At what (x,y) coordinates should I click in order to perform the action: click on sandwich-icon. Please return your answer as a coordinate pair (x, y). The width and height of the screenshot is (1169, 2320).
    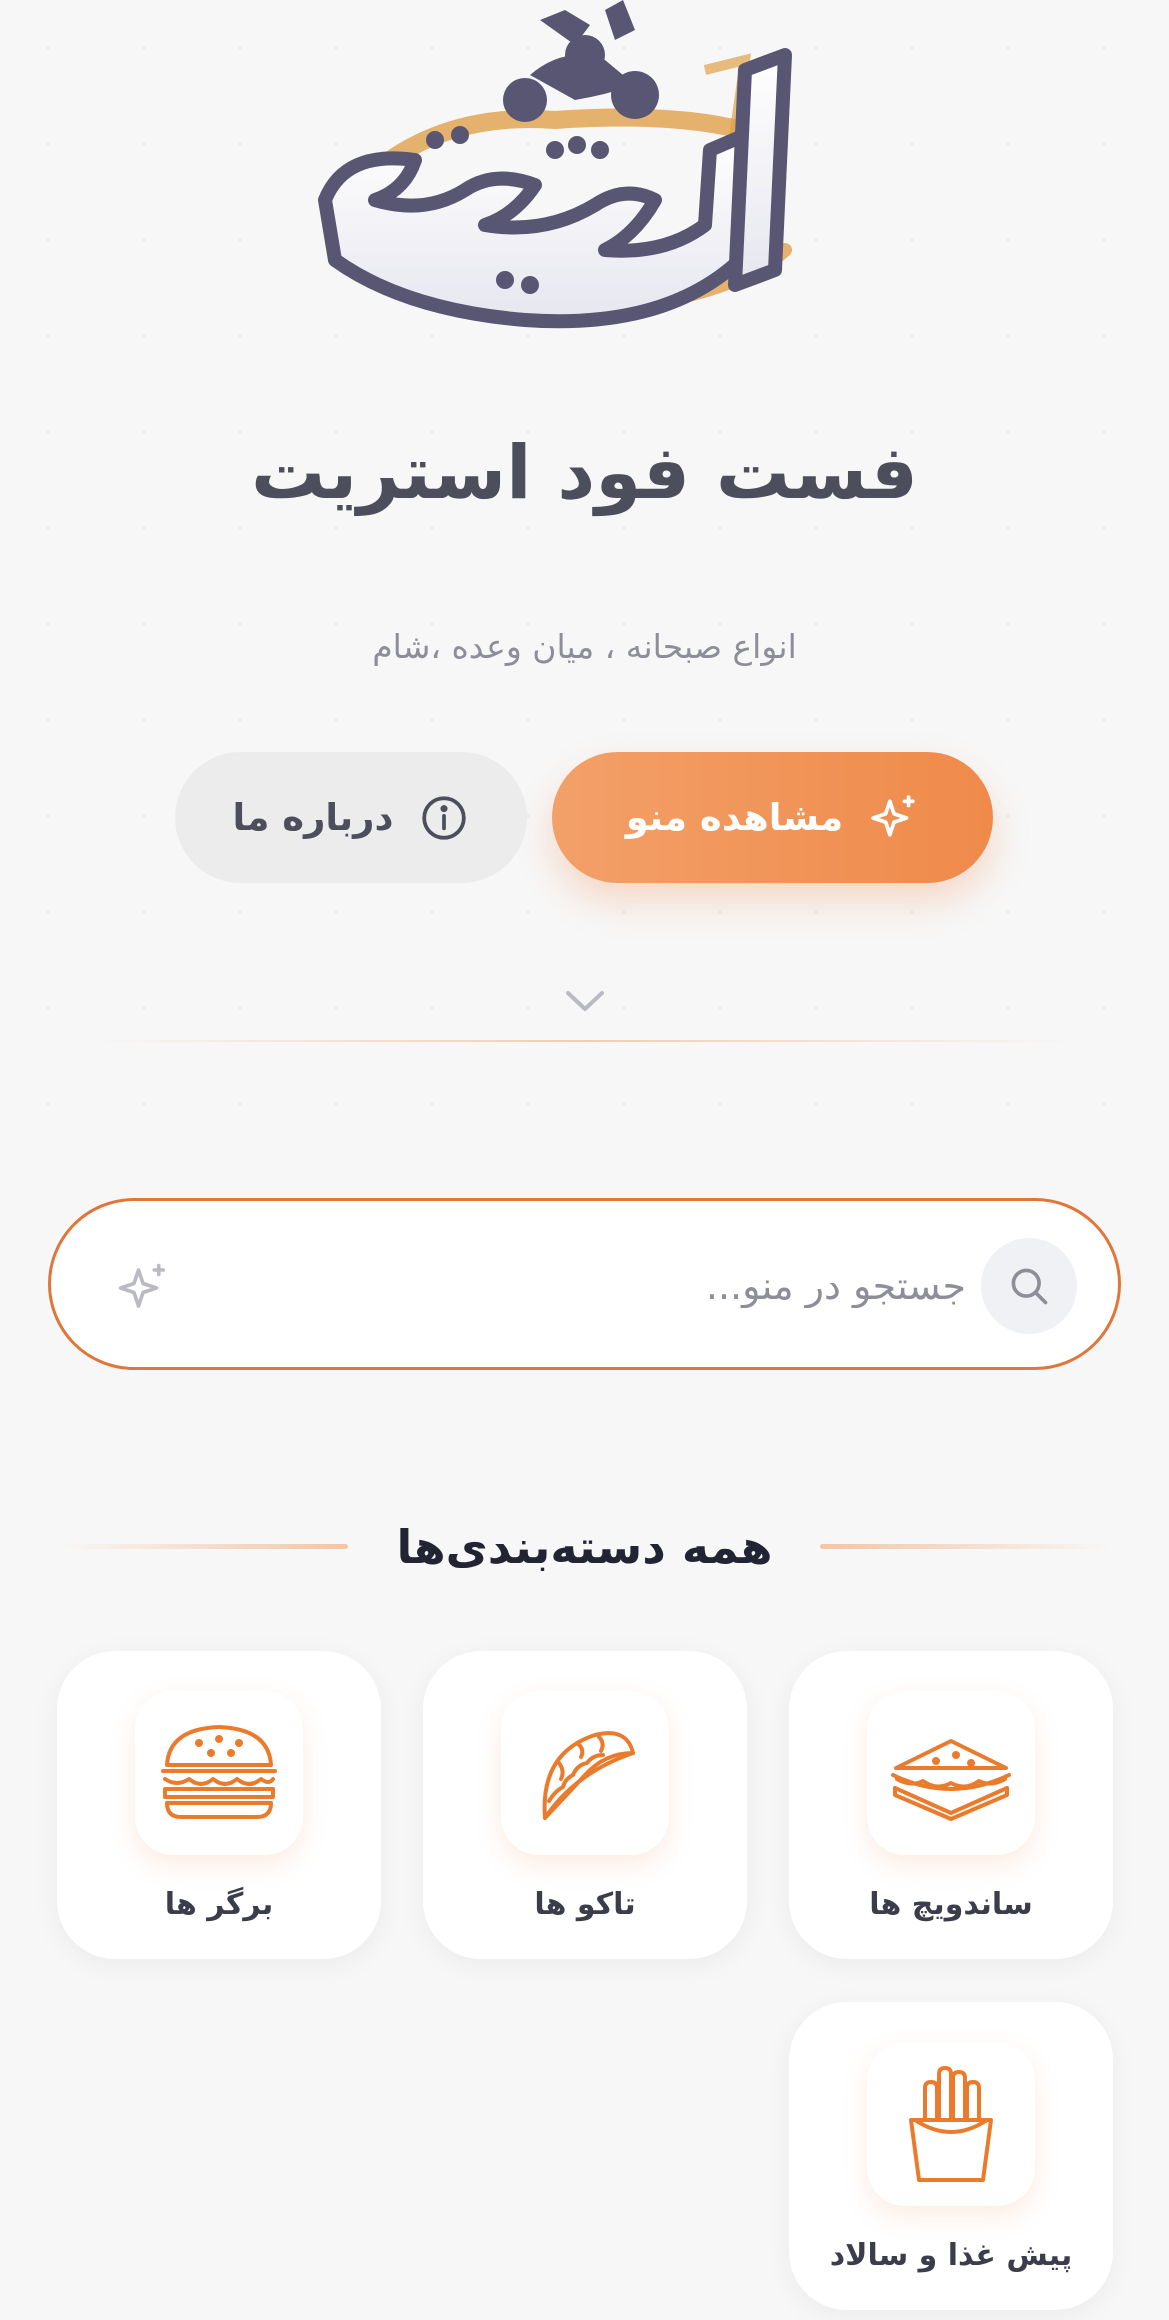
    Looking at the image, I should click on (951, 1780).